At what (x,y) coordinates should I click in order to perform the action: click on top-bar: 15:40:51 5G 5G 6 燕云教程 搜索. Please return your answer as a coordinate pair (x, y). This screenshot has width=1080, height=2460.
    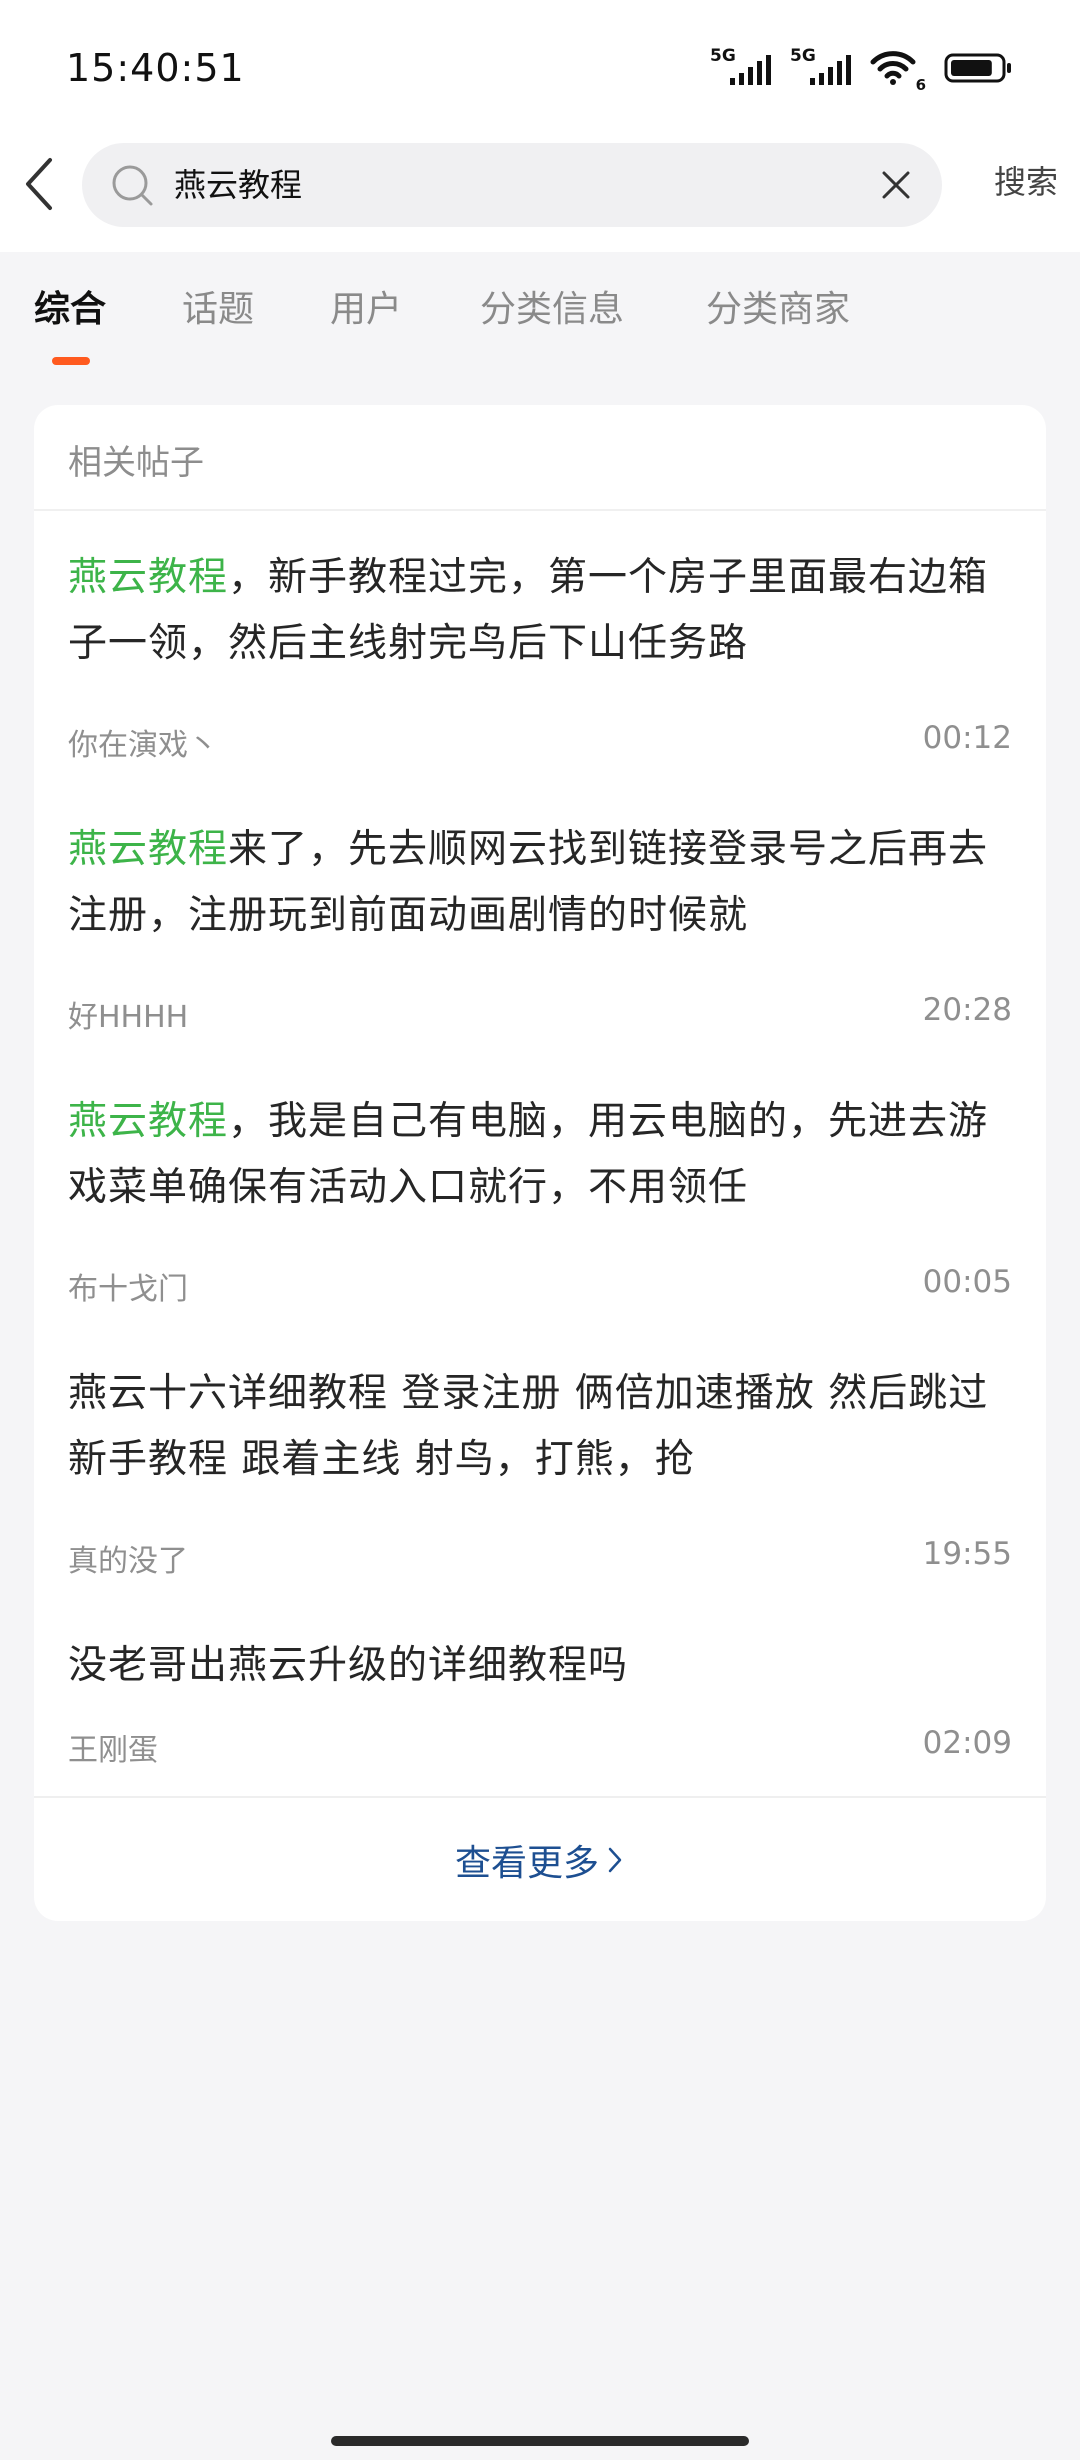
    Looking at the image, I should click on (540, 126).